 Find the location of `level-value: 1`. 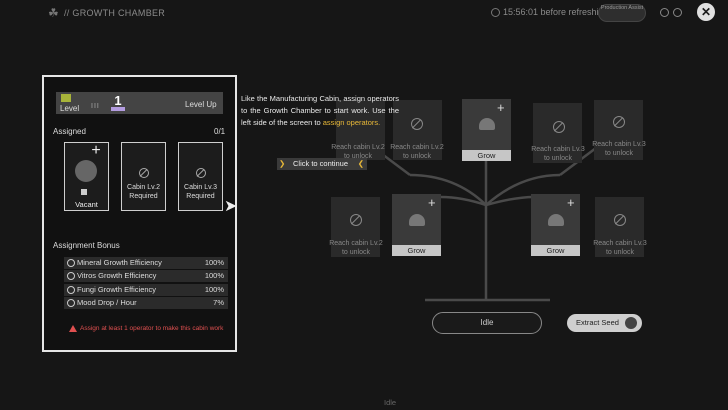

level-value: 1 is located at coordinates (118, 100).